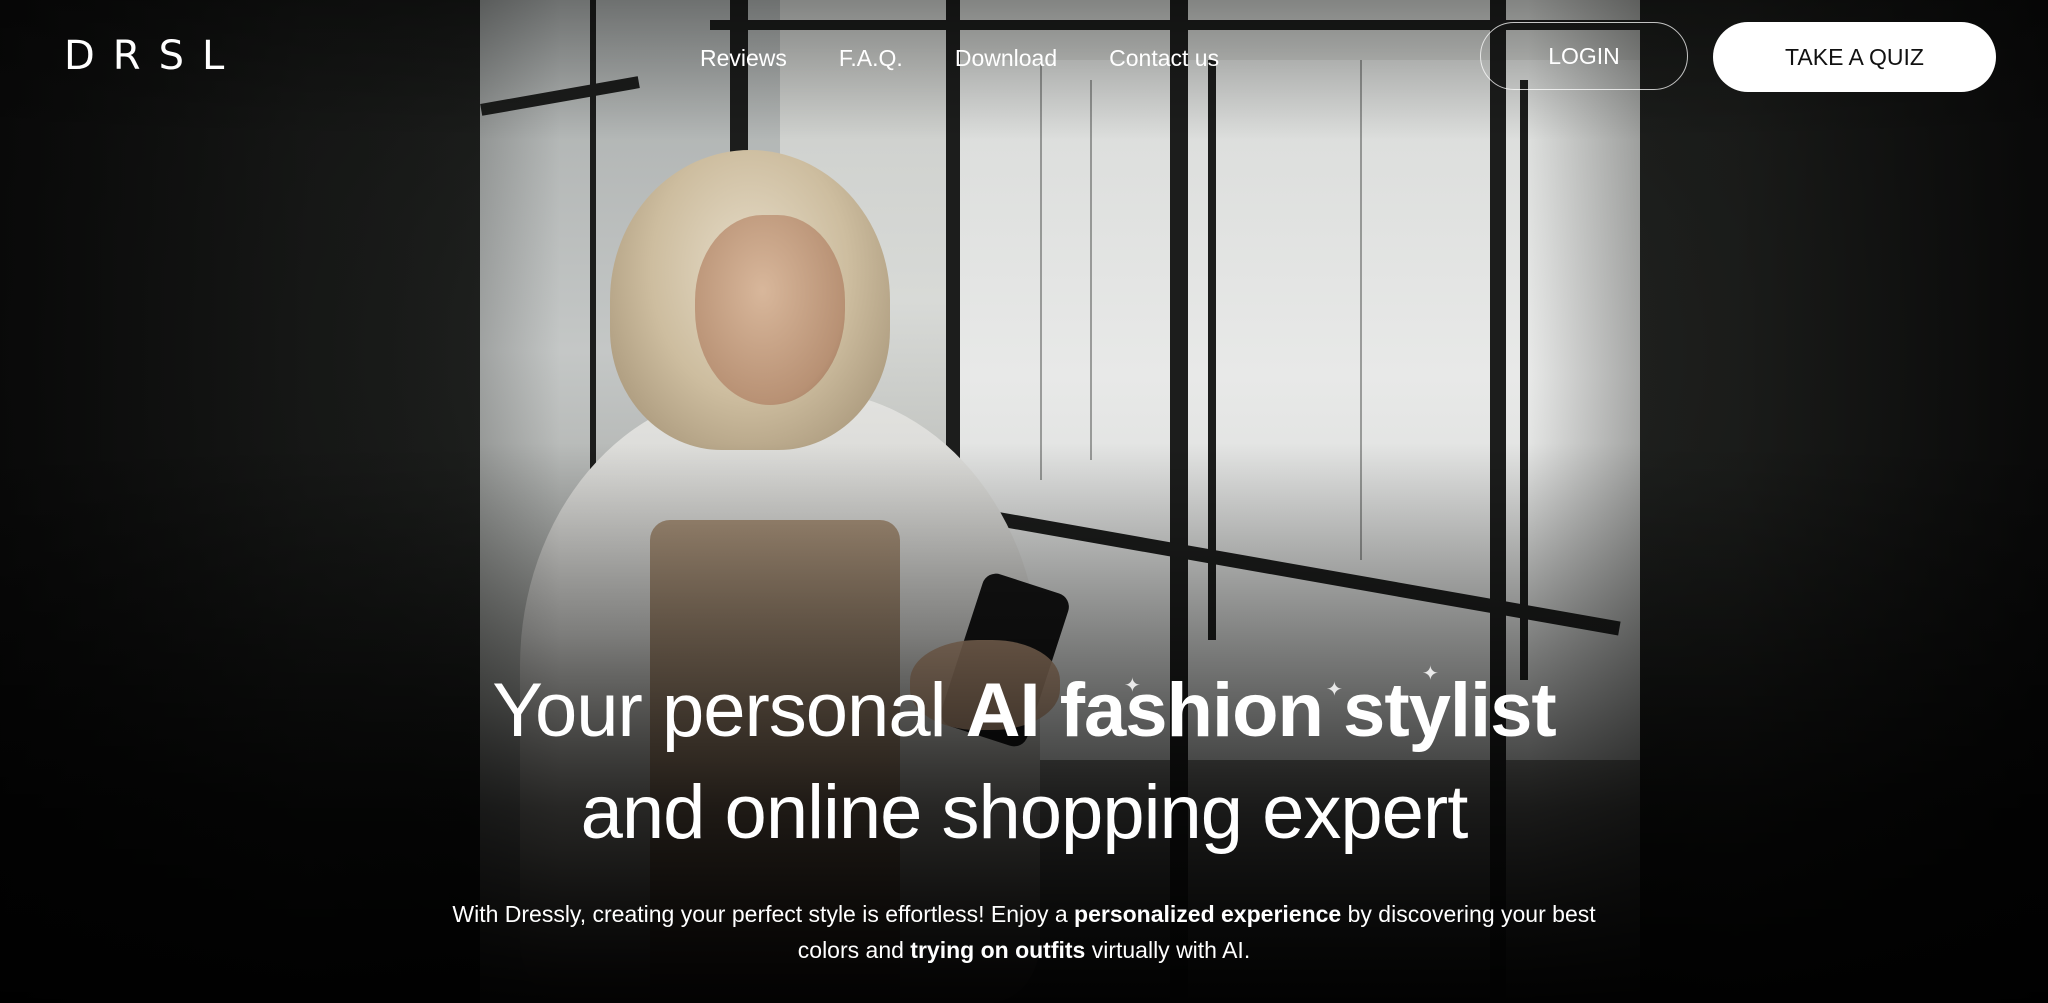 The height and width of the screenshot is (1003, 2048). Describe the element at coordinates (1006, 58) in the screenshot. I see `nav-download: Download` at that location.